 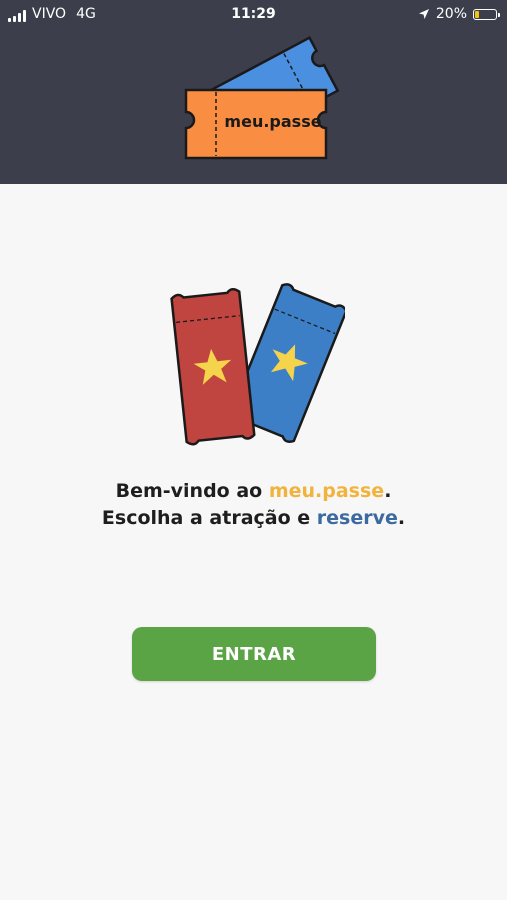 What do you see at coordinates (477, 14) in the screenshot?
I see `battery-fill` at bounding box center [477, 14].